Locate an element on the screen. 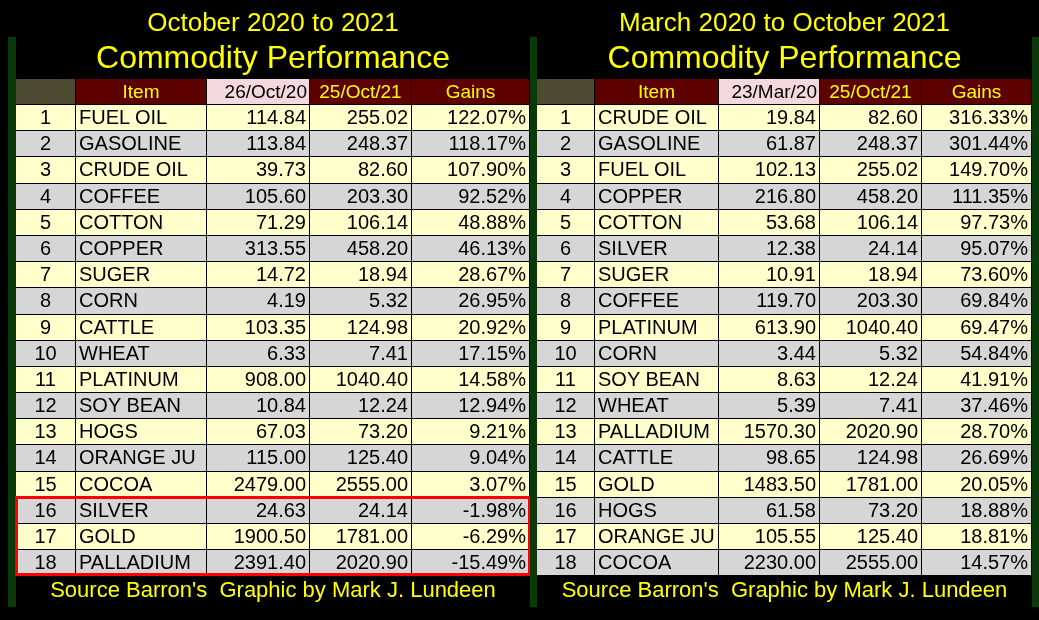 The image size is (1039, 620). table-cell: 2479.00 is located at coordinates (258, 484).